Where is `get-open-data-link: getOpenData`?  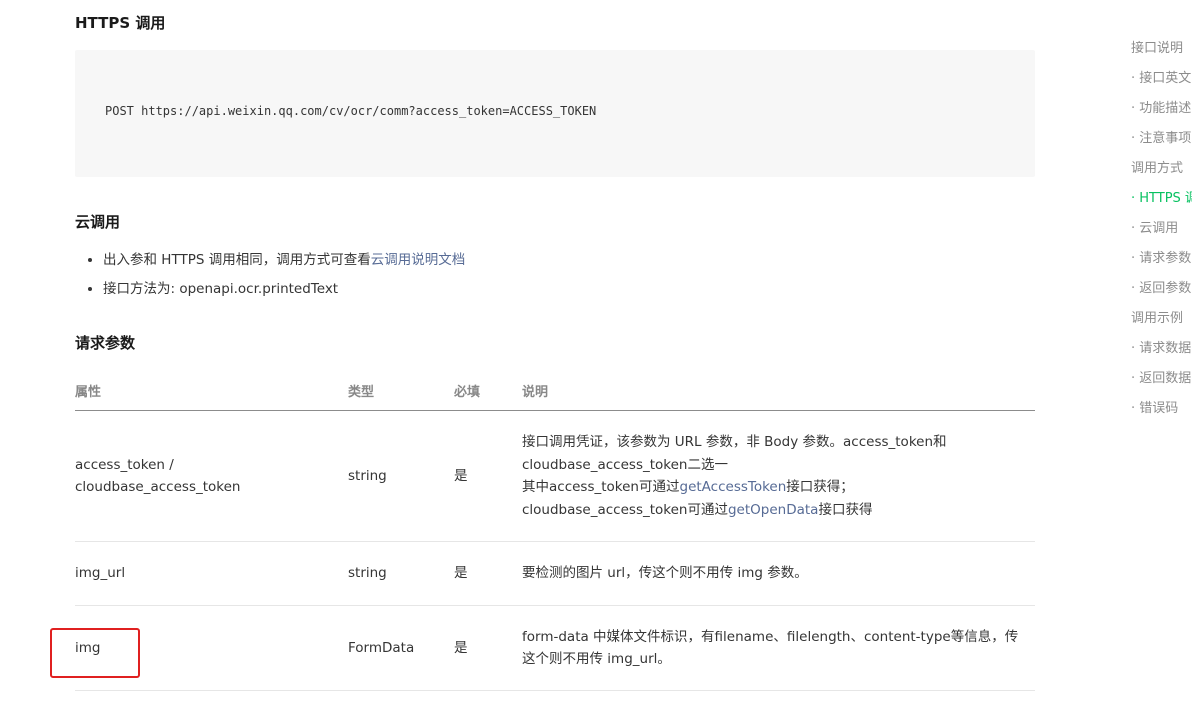 get-open-data-link: getOpenData is located at coordinates (773, 510).